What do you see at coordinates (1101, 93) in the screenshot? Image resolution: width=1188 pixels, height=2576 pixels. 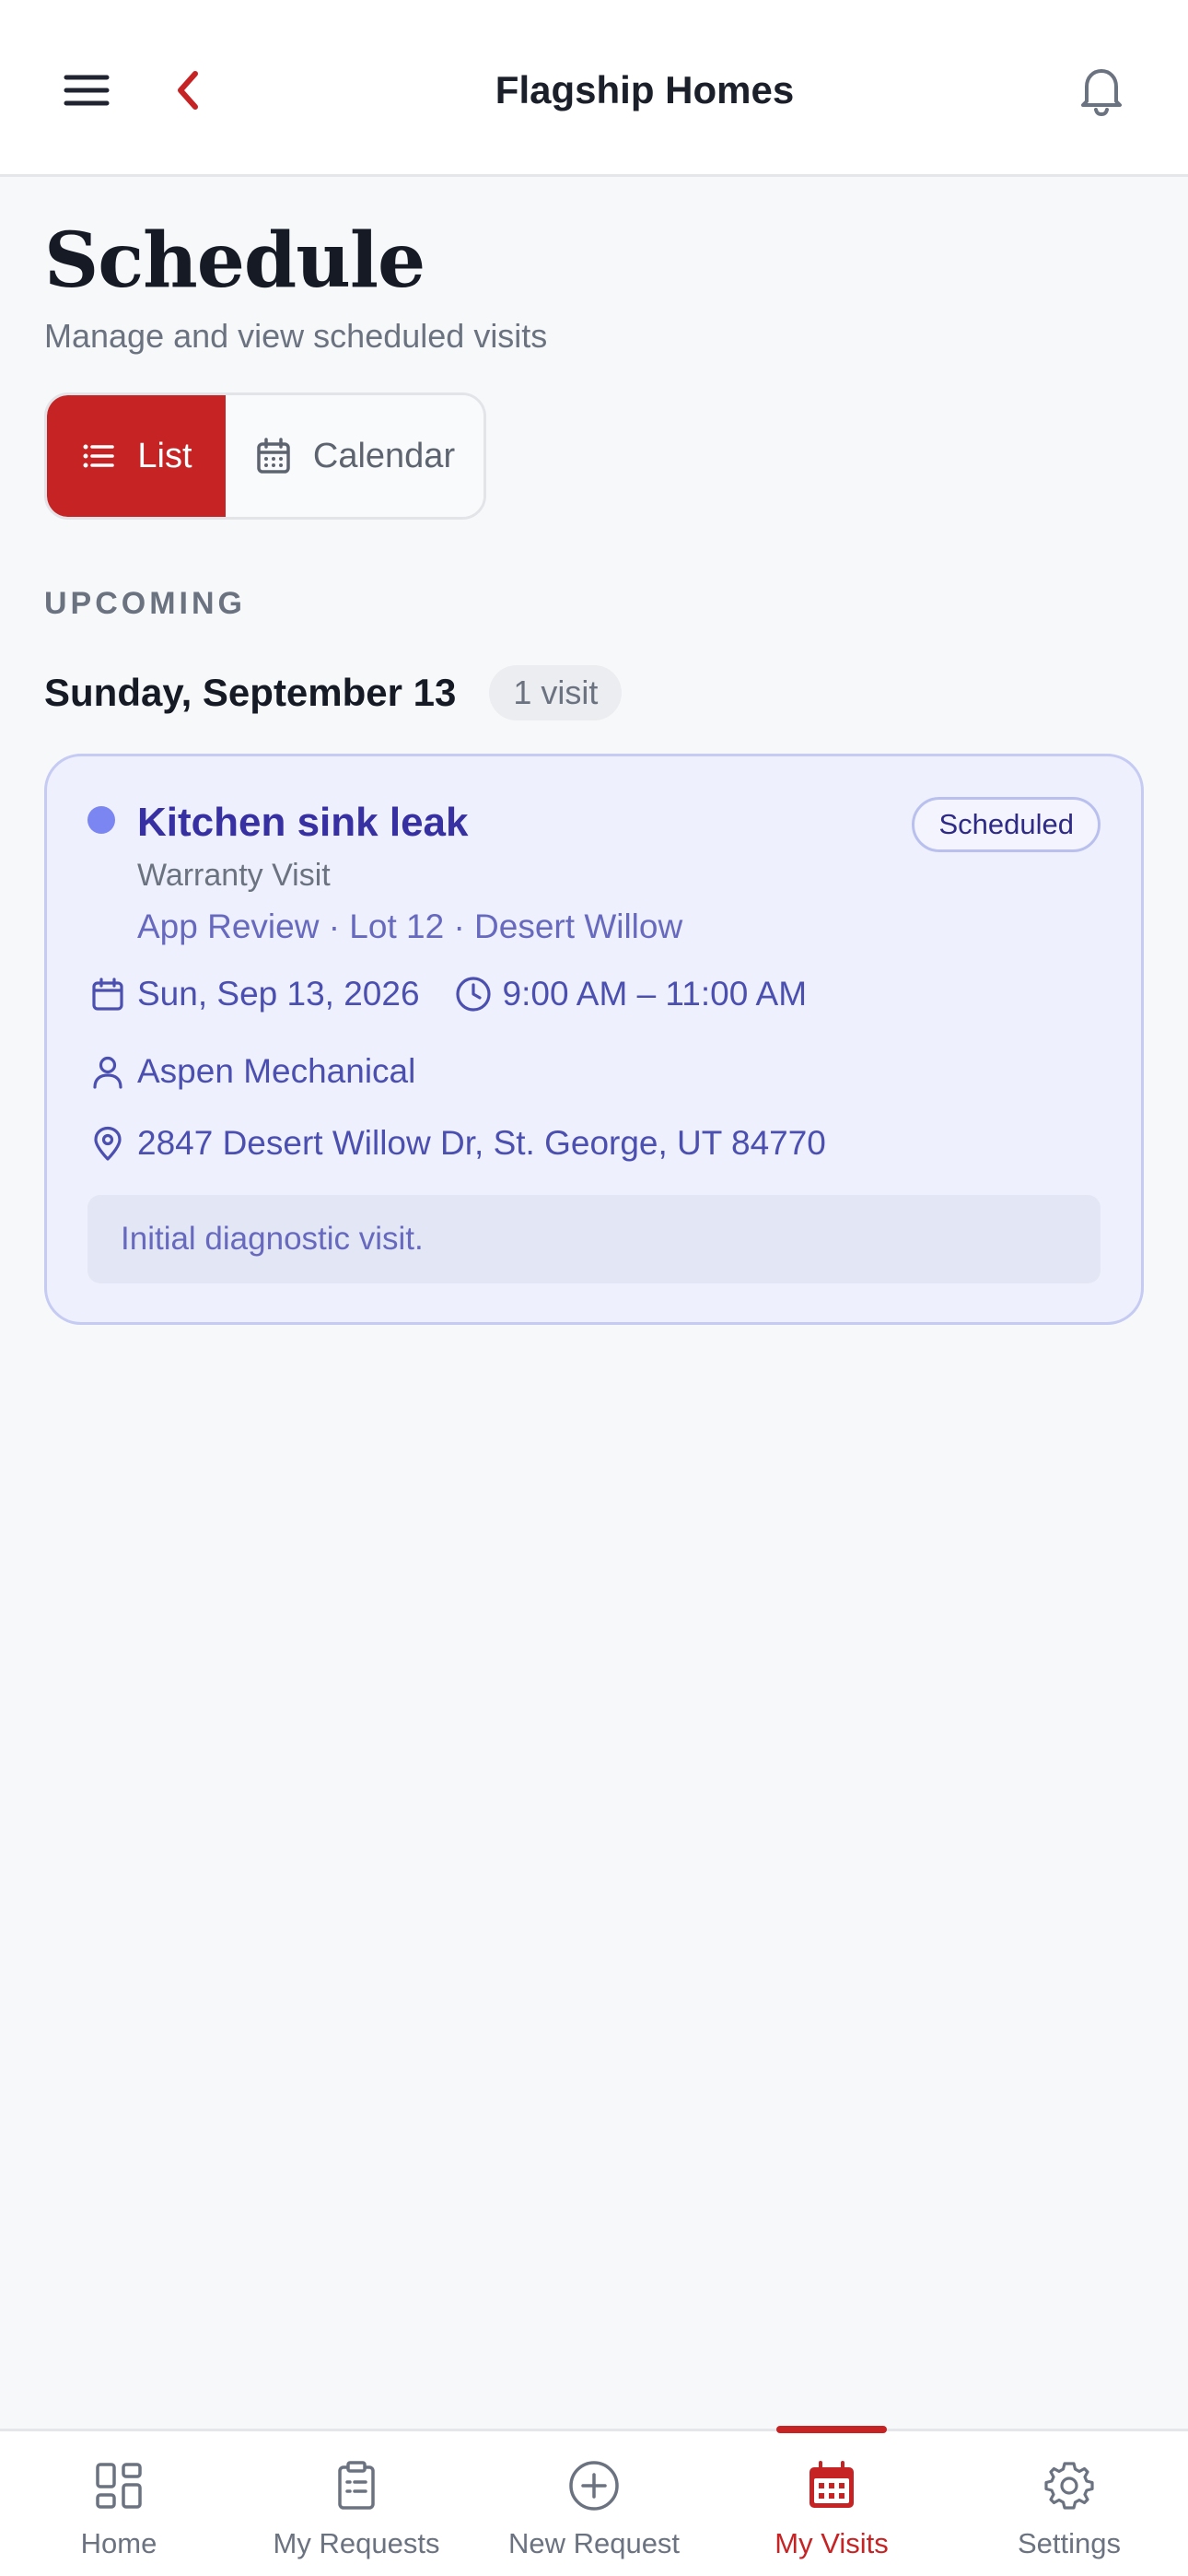 I see `bell-icon` at bounding box center [1101, 93].